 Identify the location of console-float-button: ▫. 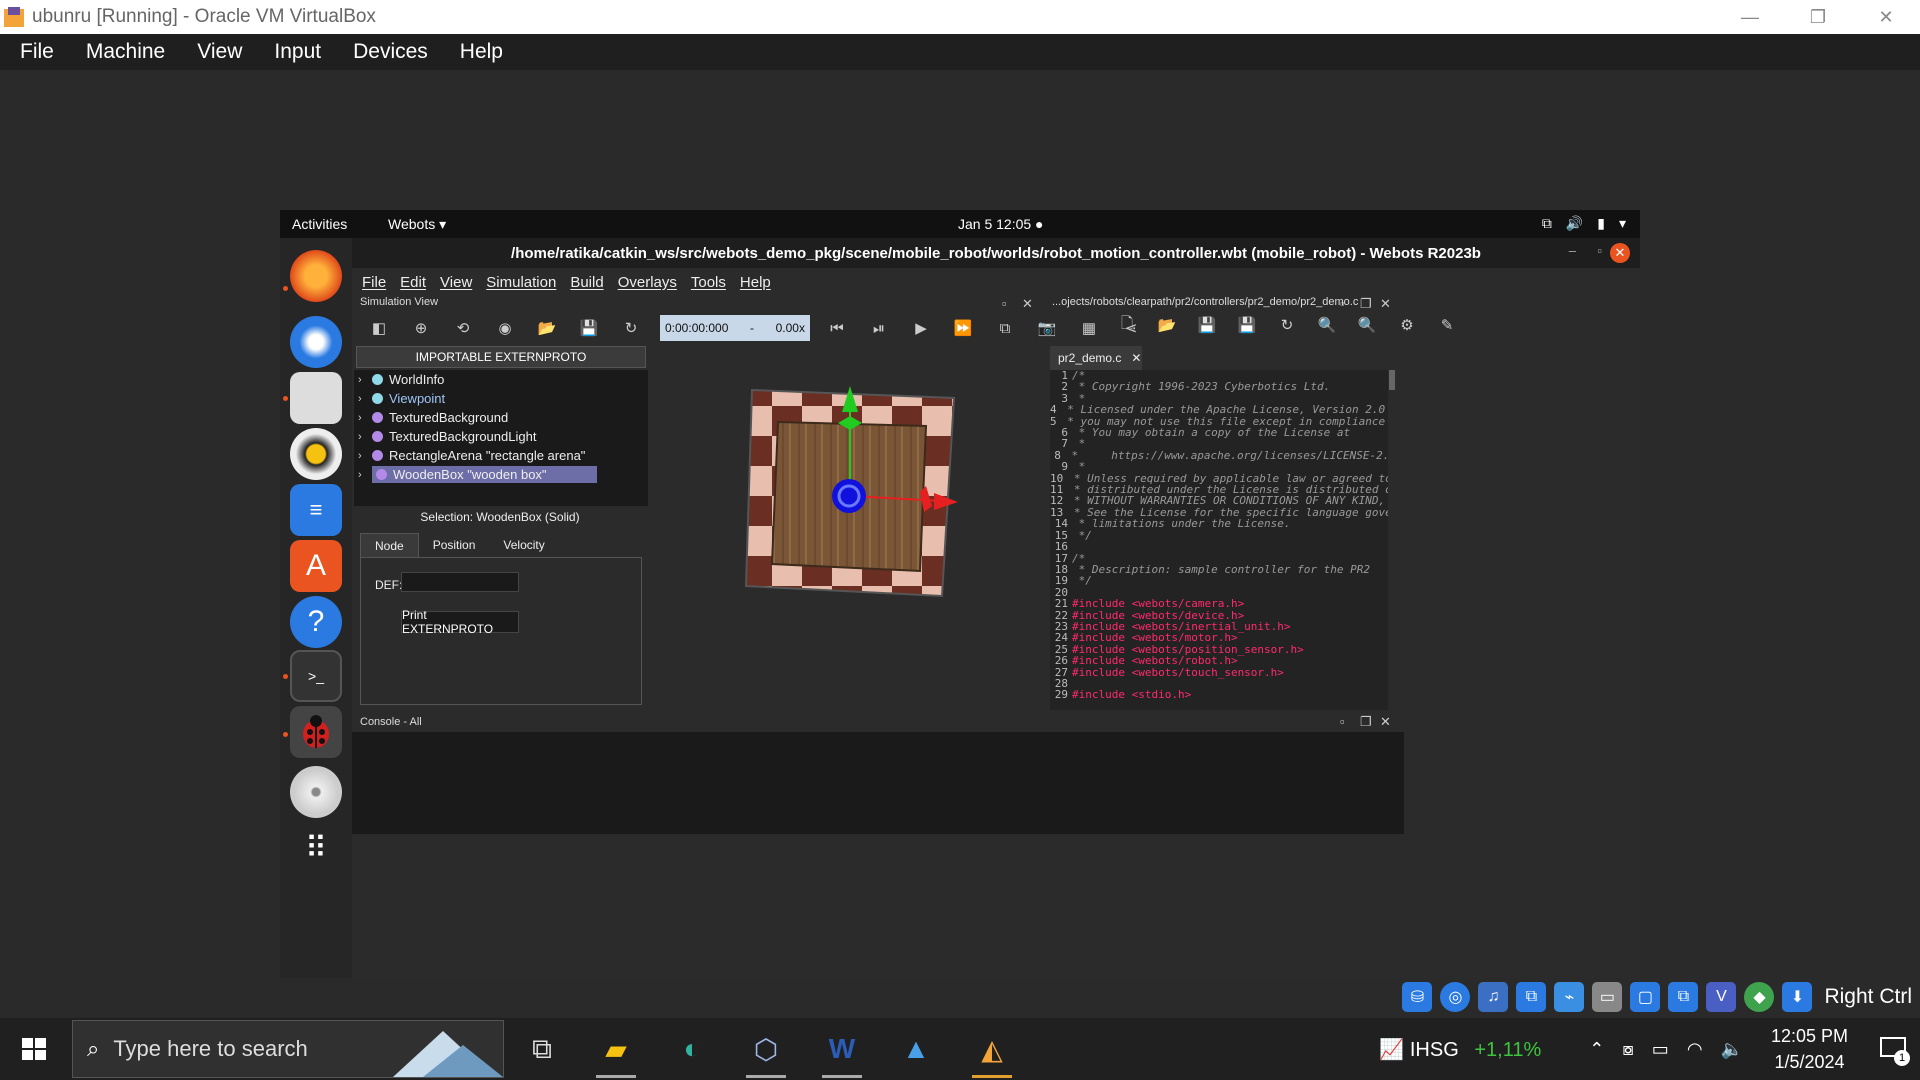
(1342, 721).